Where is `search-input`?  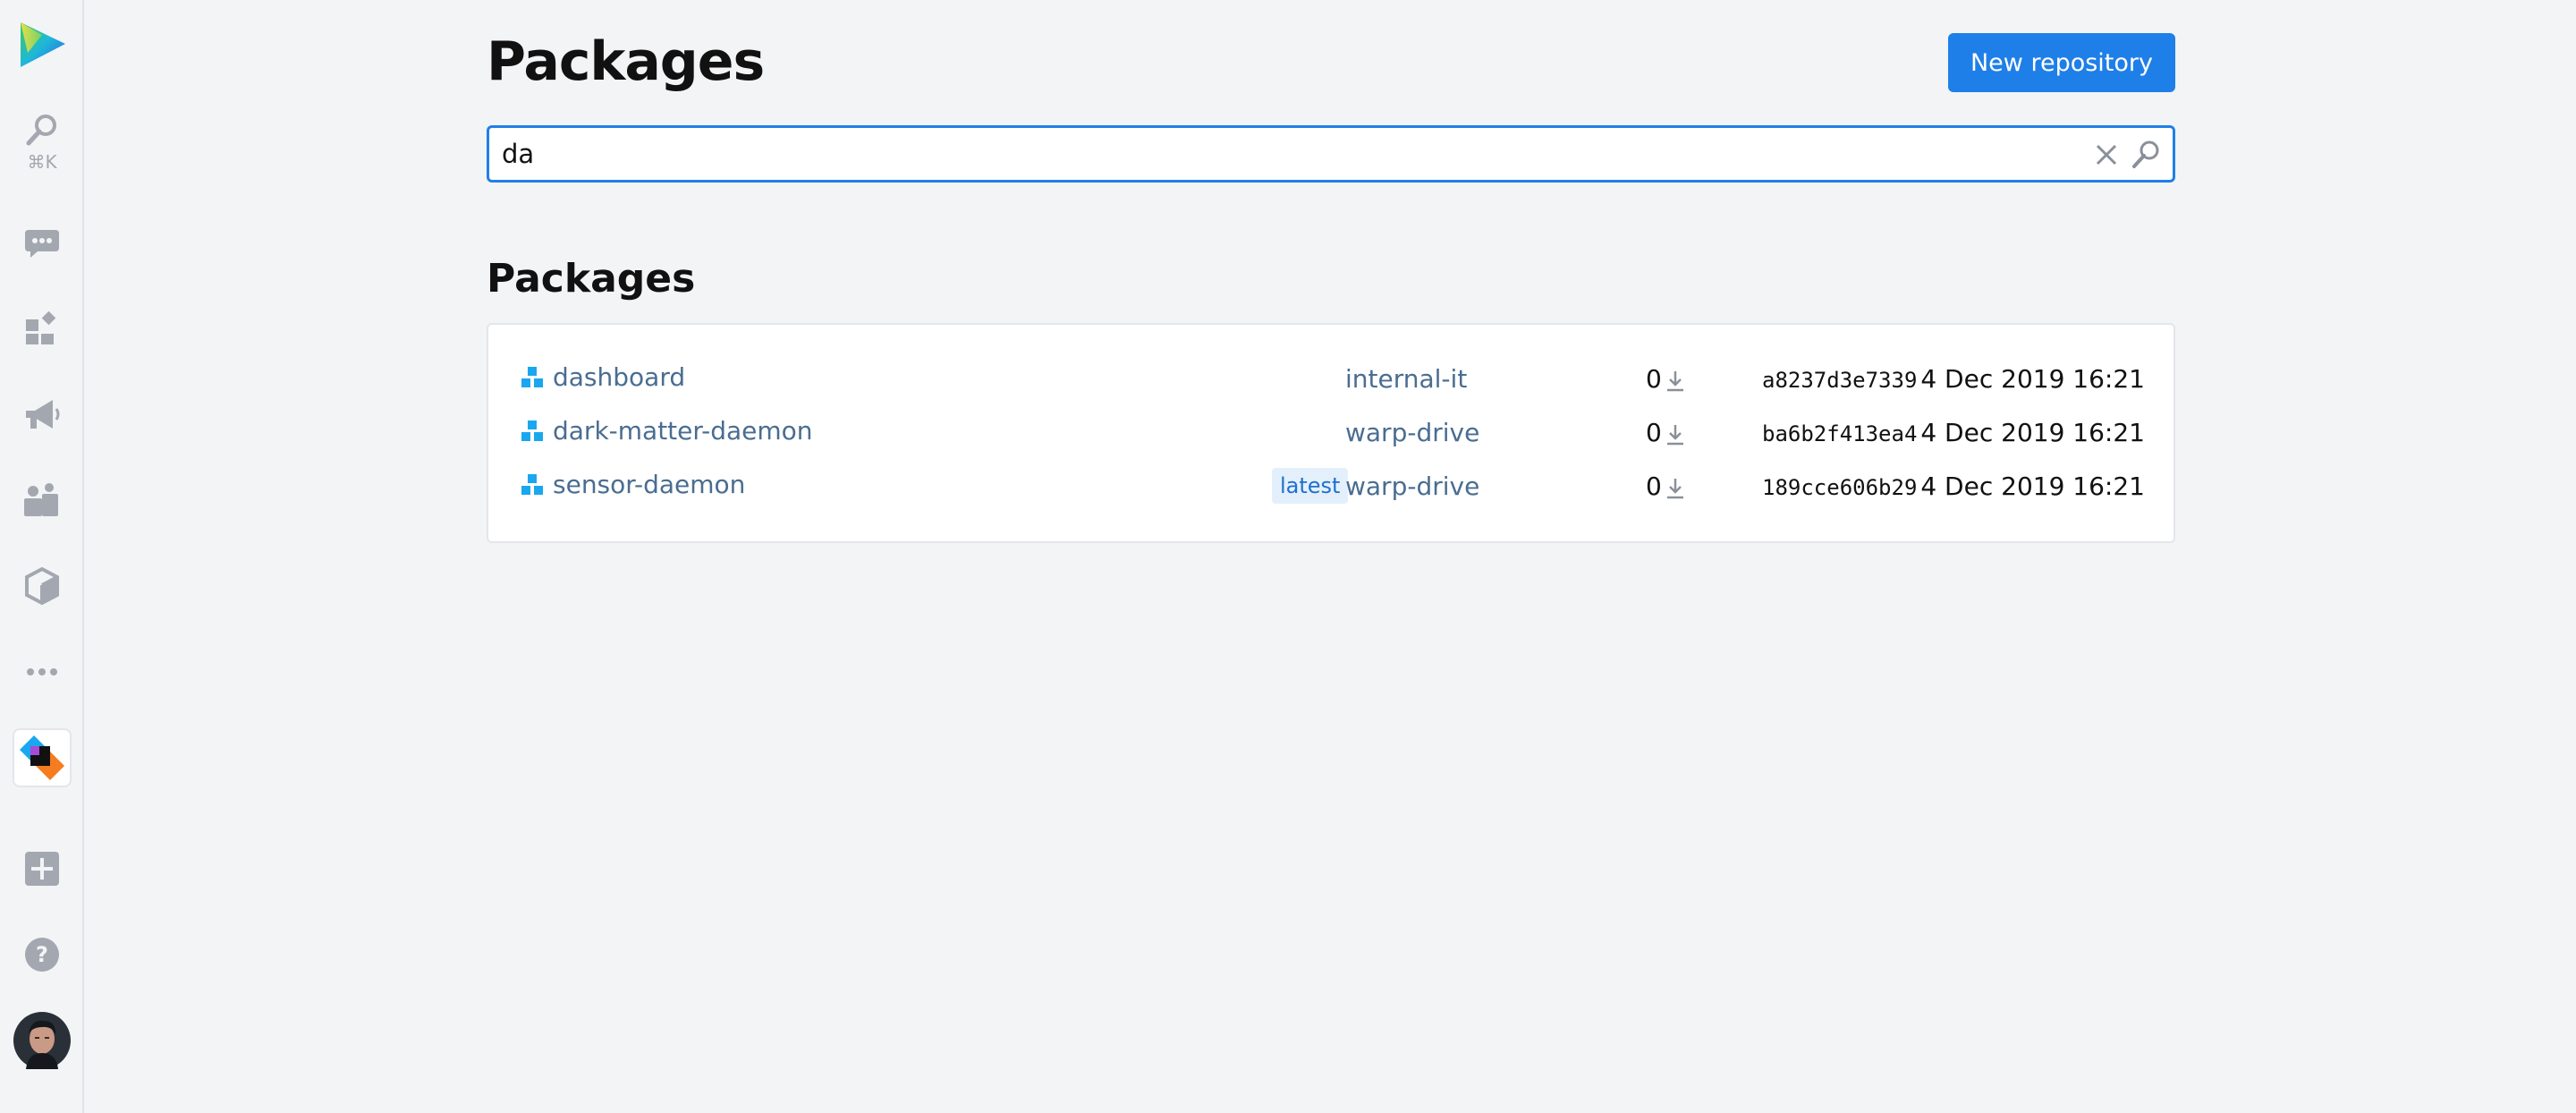 search-input is located at coordinates (1262, 154).